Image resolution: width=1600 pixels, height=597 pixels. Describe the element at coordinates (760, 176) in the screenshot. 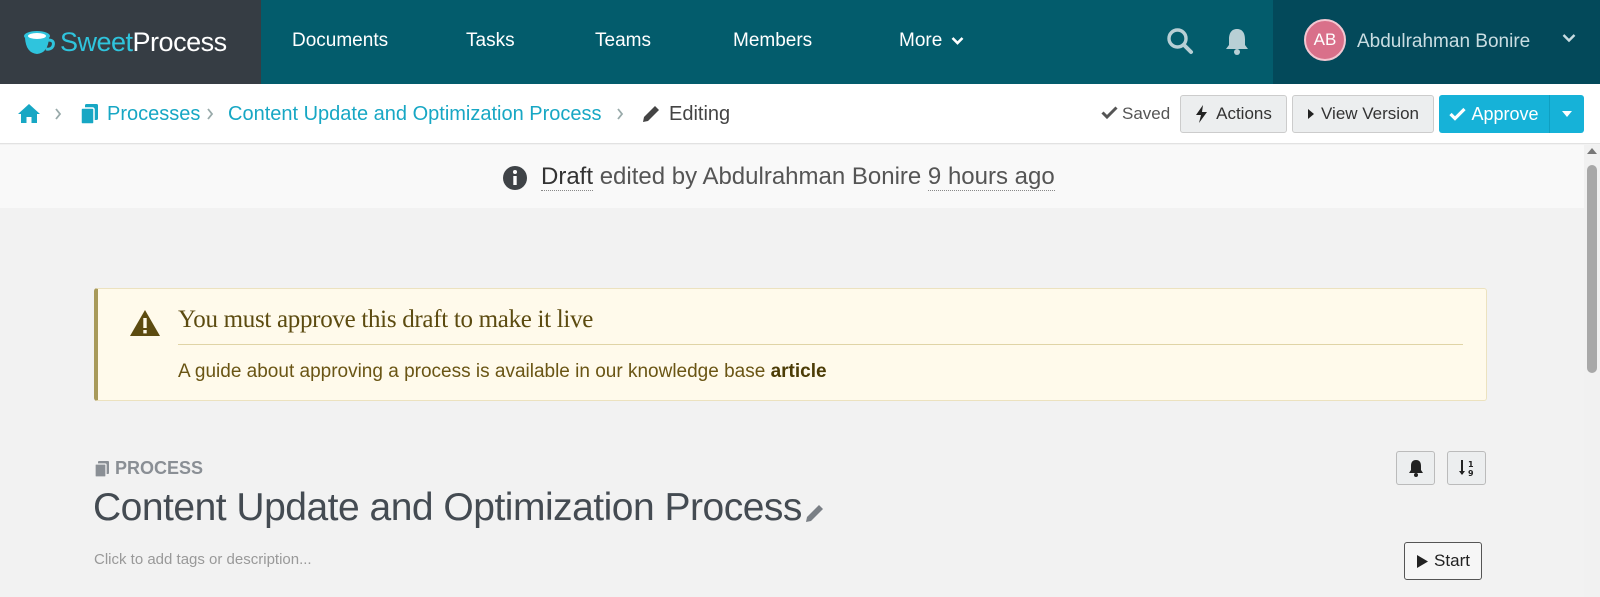

I see `draft-edited-by: edited by Abdulrahman Bonire` at that location.